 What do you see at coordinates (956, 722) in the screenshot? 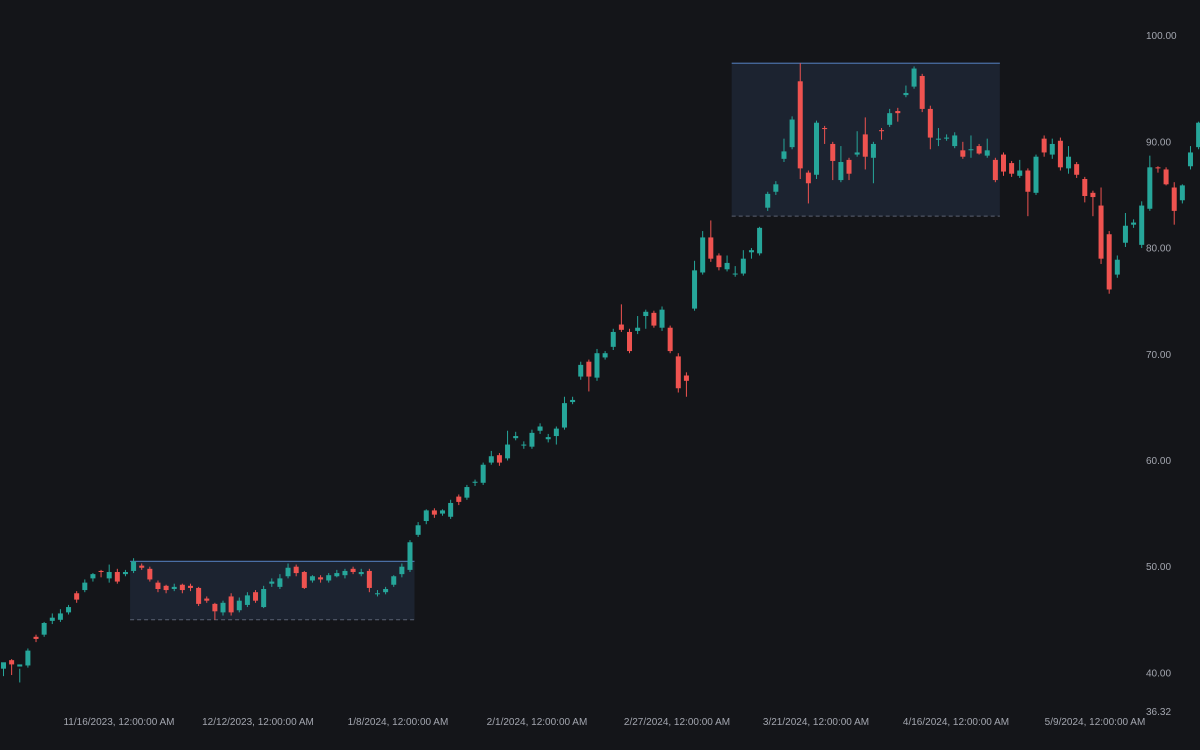
I see `x-tick-label: 4/16/2024, 12:00:00 AM` at bounding box center [956, 722].